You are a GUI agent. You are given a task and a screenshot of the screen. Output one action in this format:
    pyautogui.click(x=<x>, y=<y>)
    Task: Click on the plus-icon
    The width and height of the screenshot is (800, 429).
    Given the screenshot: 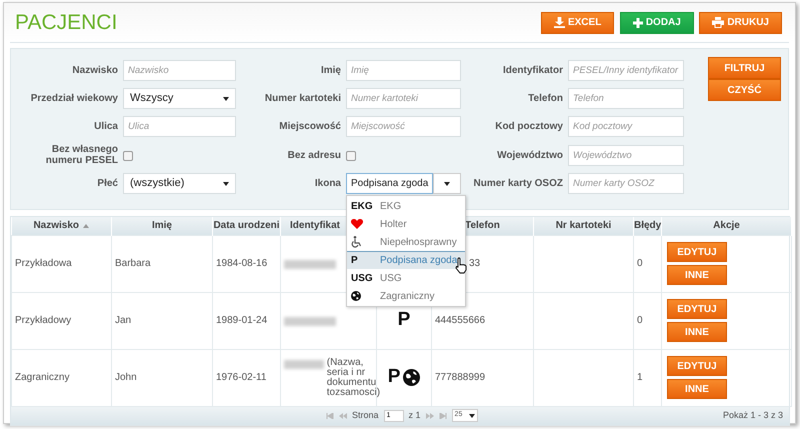 What is the action you would take?
    pyautogui.click(x=637, y=23)
    